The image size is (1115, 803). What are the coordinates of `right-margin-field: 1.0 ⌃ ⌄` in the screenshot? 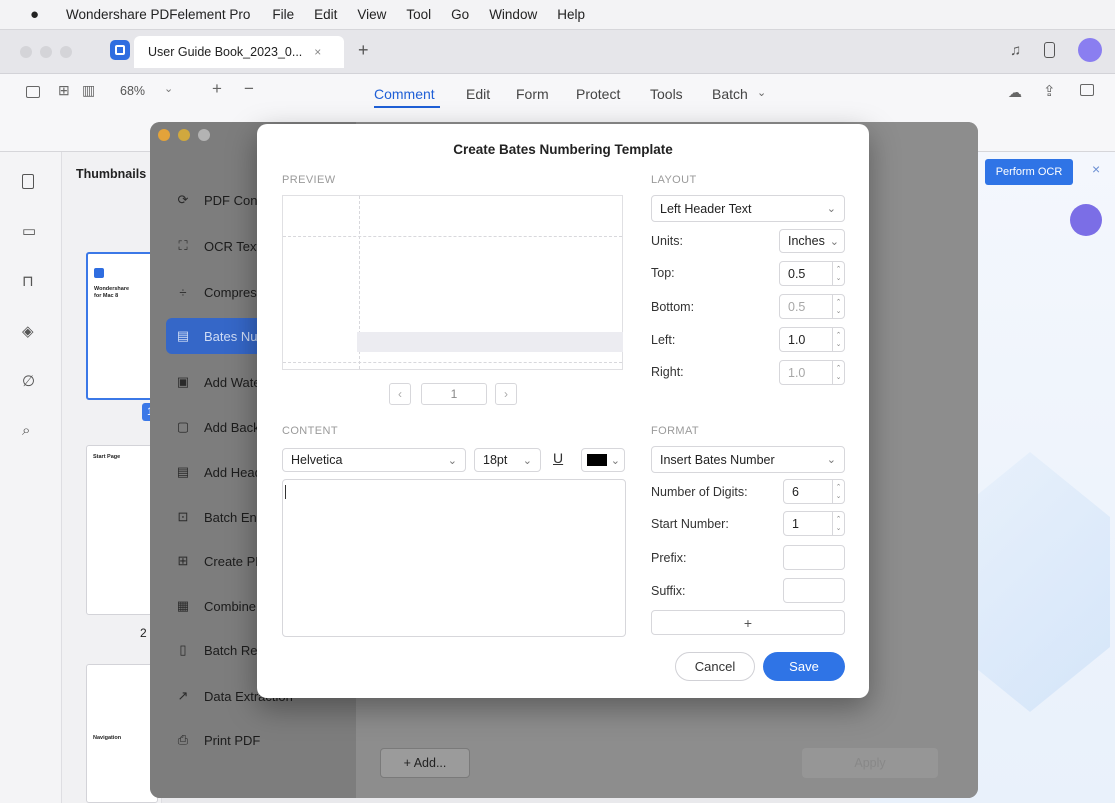 It's located at (812, 372).